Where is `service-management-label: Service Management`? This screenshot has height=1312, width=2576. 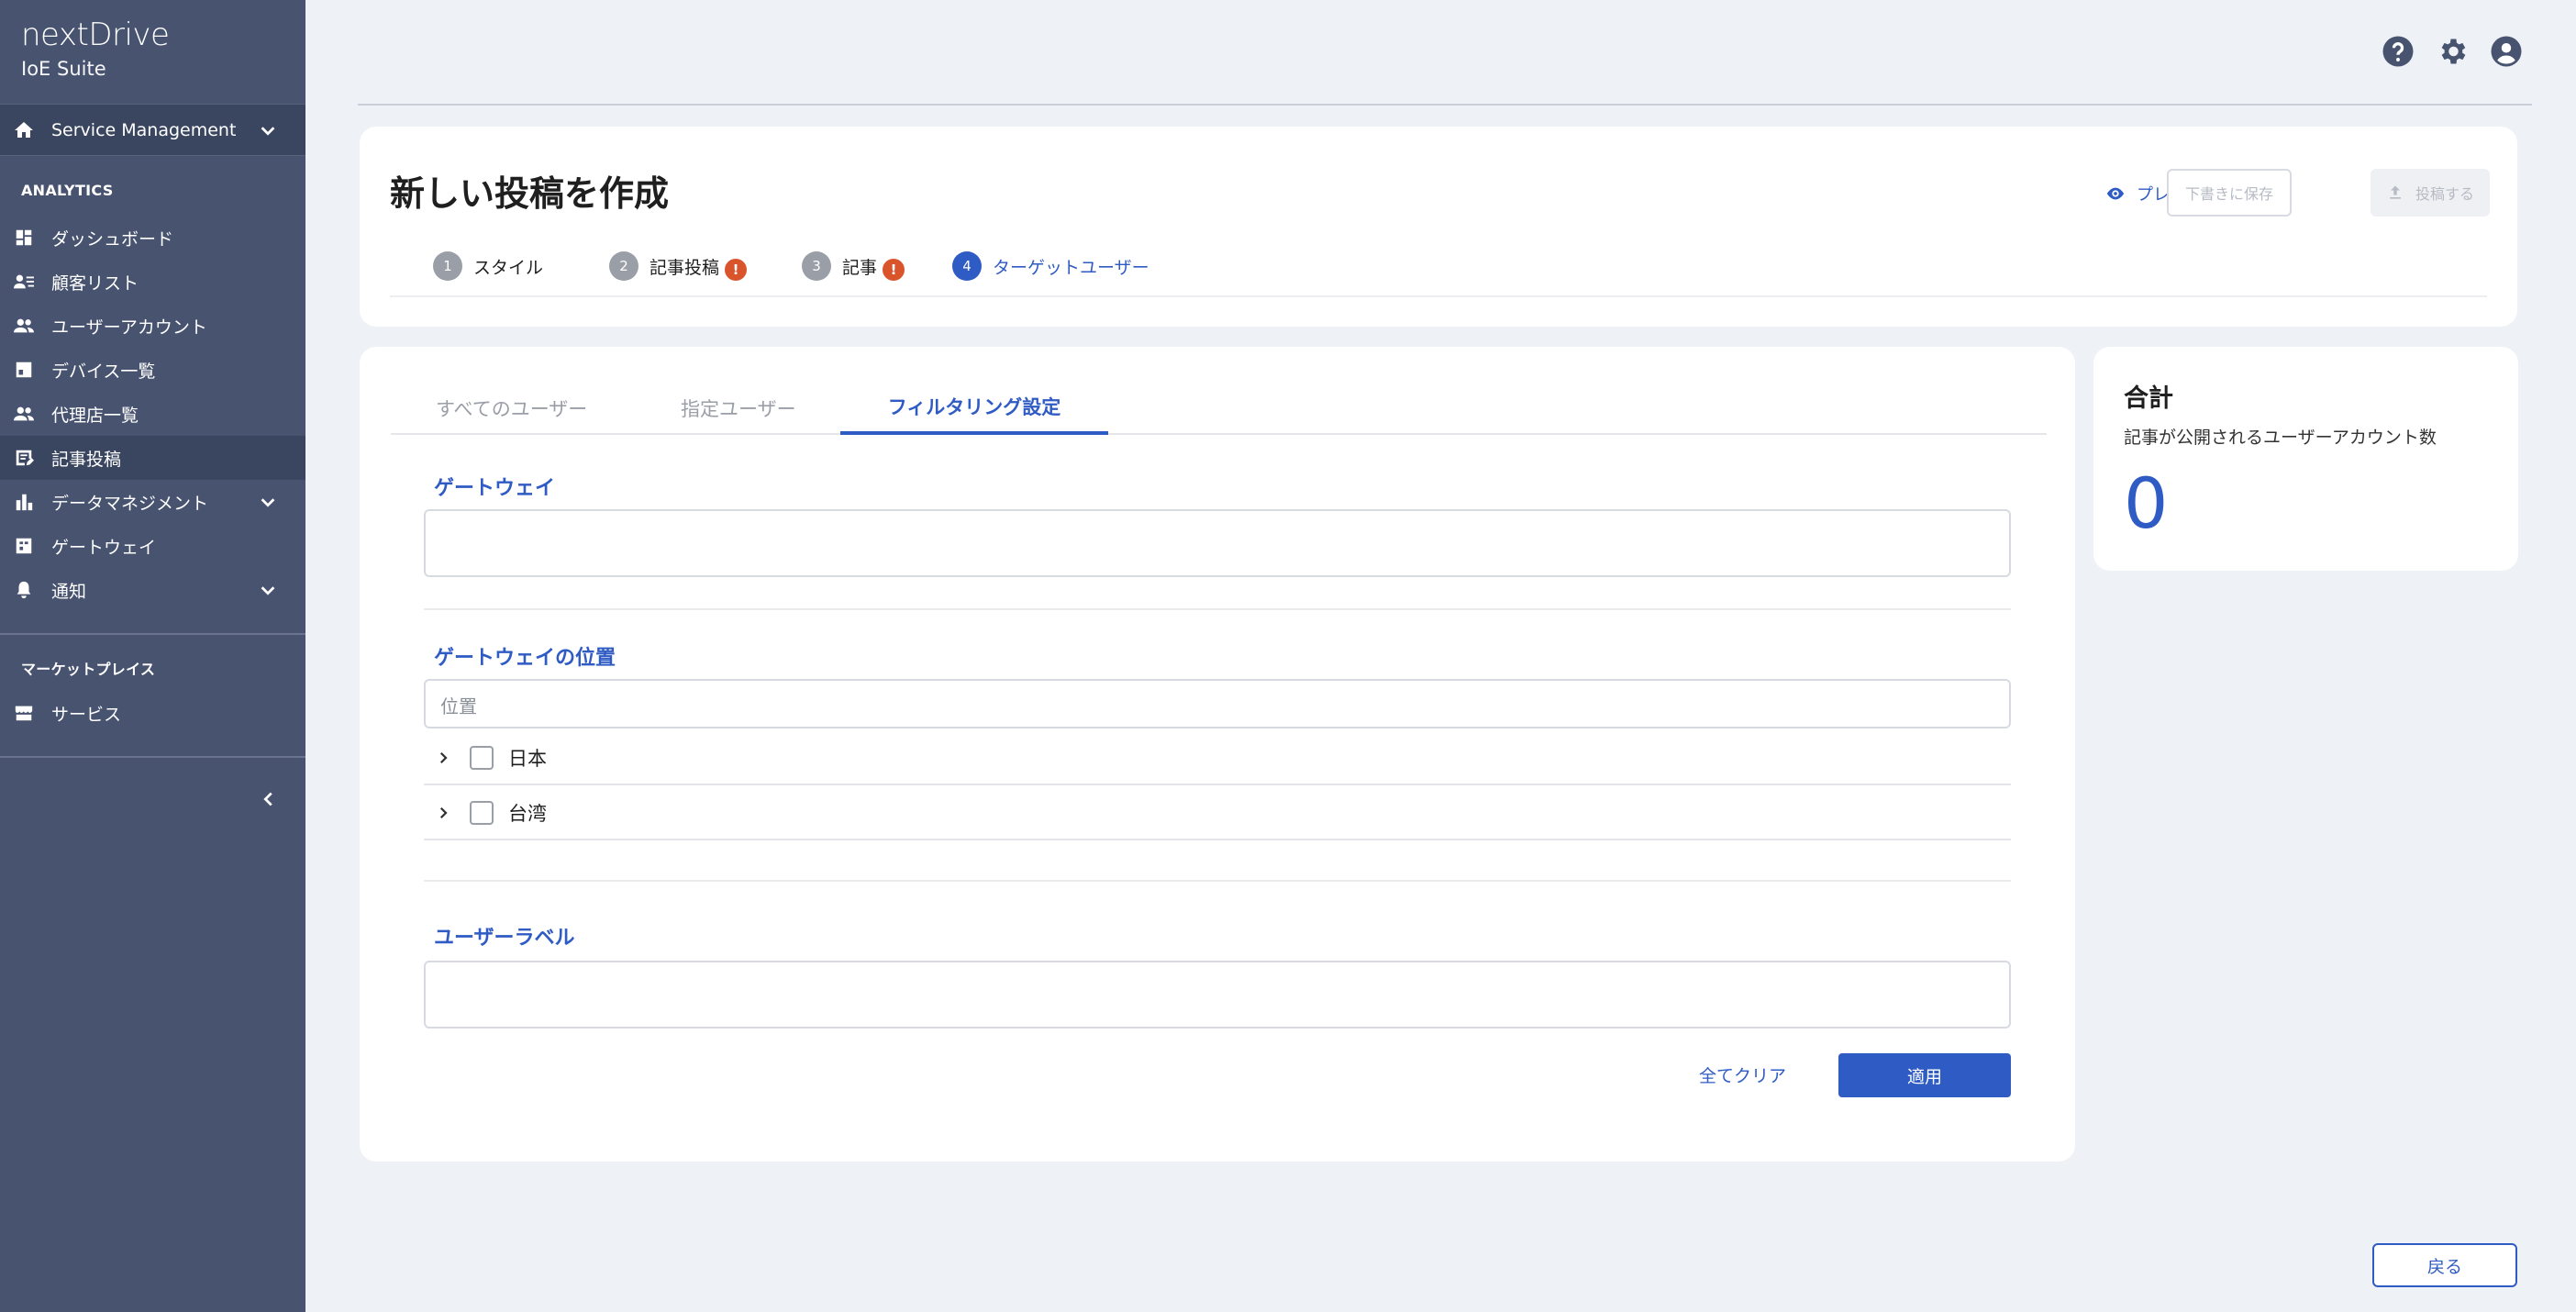
service-management-label: Service Management is located at coordinates (144, 129).